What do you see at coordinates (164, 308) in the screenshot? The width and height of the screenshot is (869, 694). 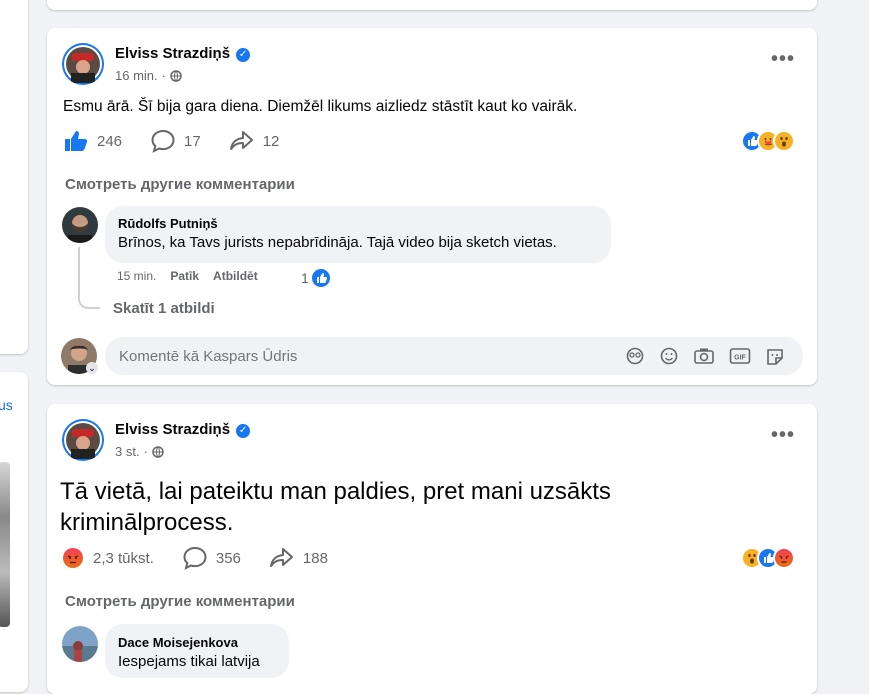 I see `view-replies-link: Skatīt 1 atbildi` at bounding box center [164, 308].